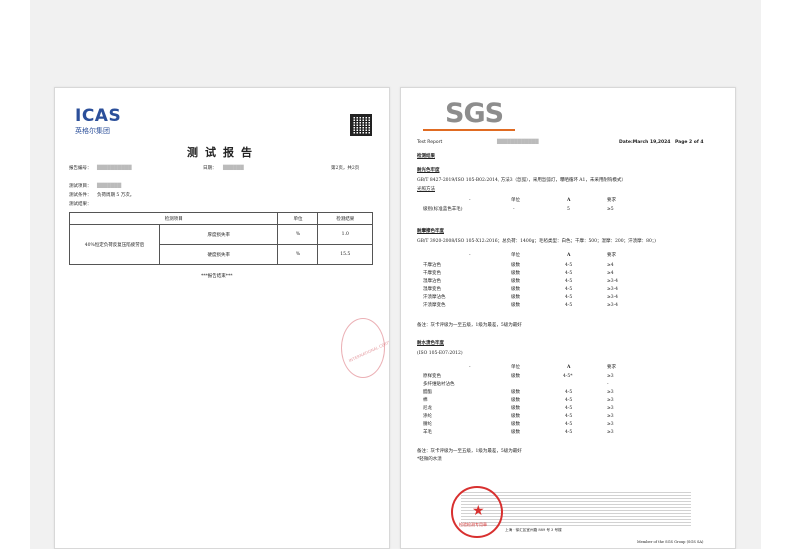  I want to click on date-value: ██████, so click(233, 168).